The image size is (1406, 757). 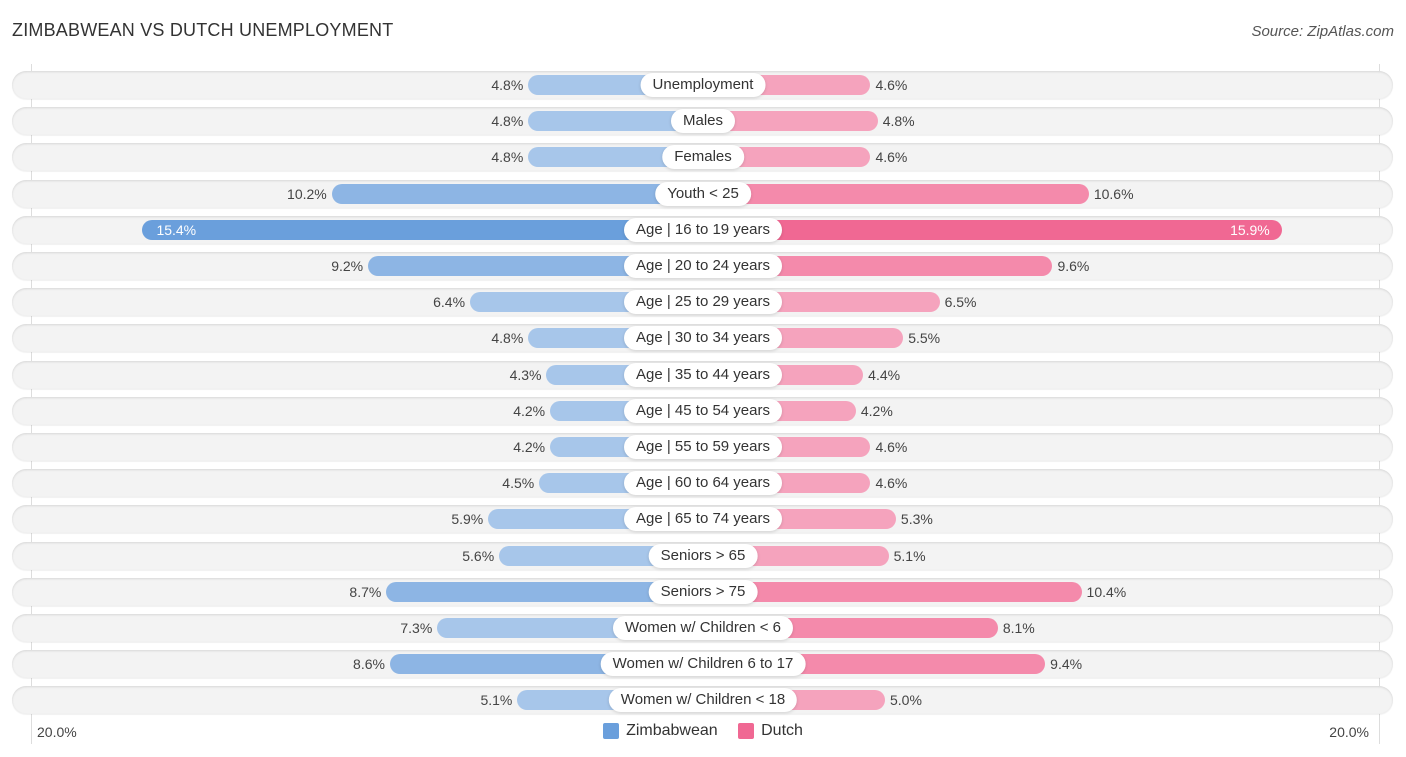 I want to click on value-label-zimbabwean: 8.6%, so click(x=369, y=664).